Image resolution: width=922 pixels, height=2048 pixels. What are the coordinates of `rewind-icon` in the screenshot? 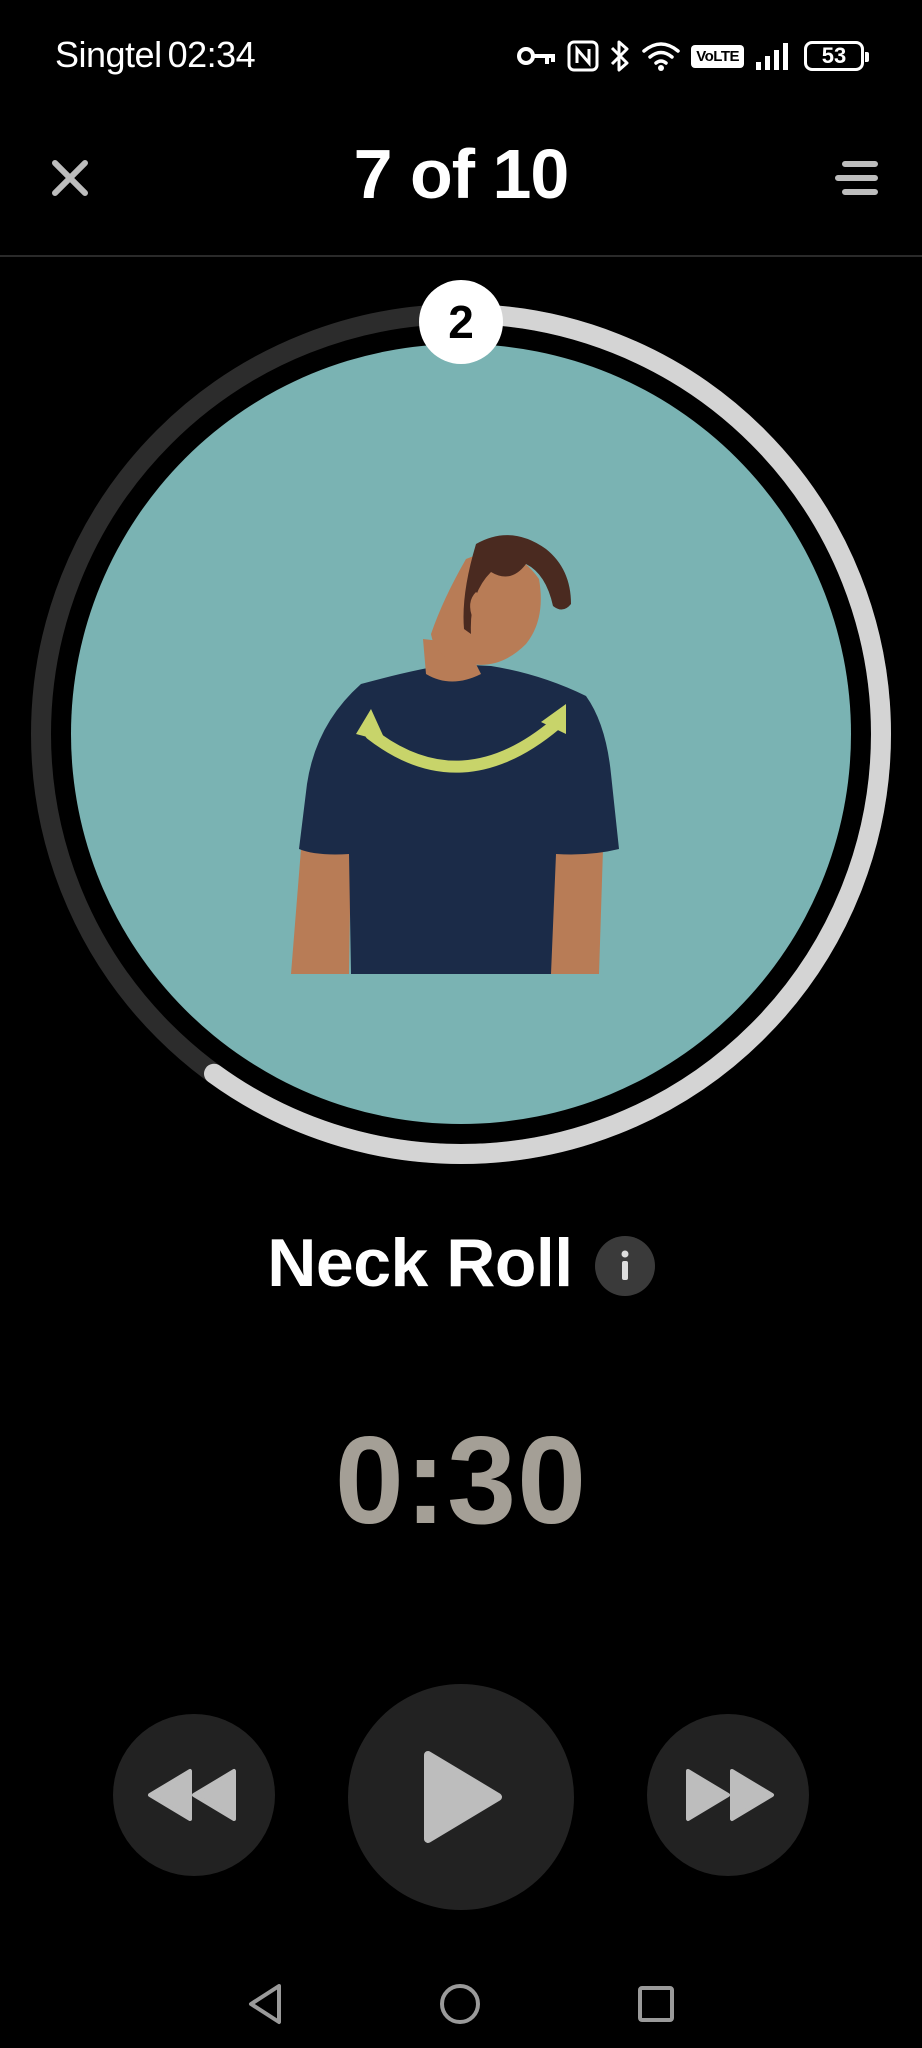 It's located at (192, 1795).